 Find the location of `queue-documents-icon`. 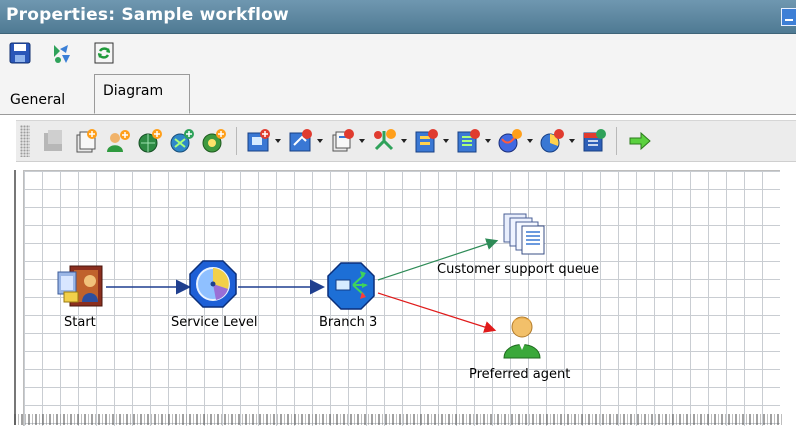

queue-documents-icon is located at coordinates (524, 234).